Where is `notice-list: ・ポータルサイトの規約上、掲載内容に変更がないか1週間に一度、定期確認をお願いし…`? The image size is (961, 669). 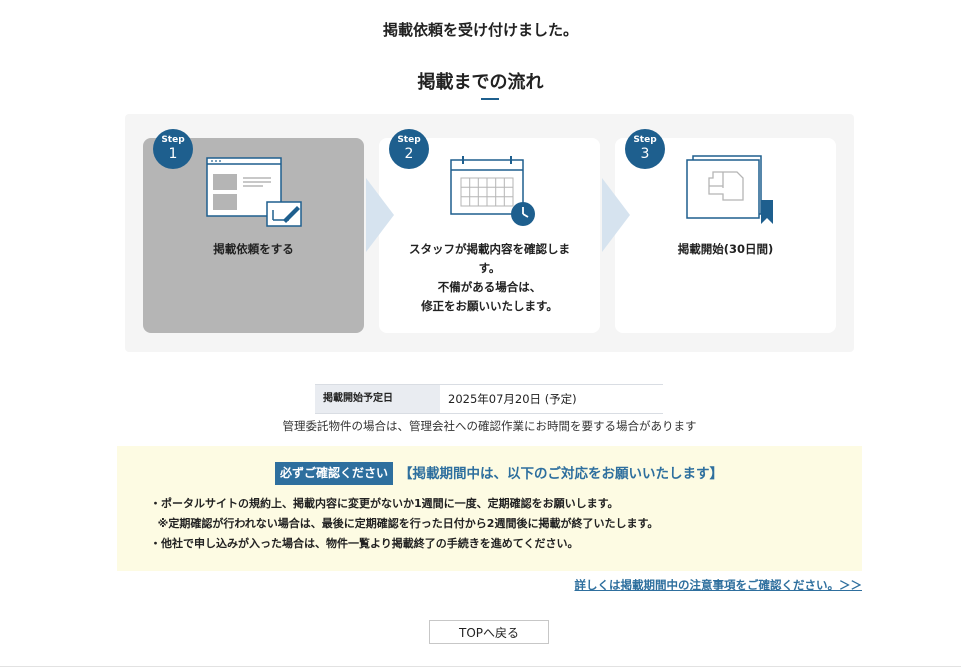 notice-list: ・ポータルサイトの規約上、掲載内容に変更がないか1週間に一度、定期確認をお願いし… is located at coordinates (404, 524).